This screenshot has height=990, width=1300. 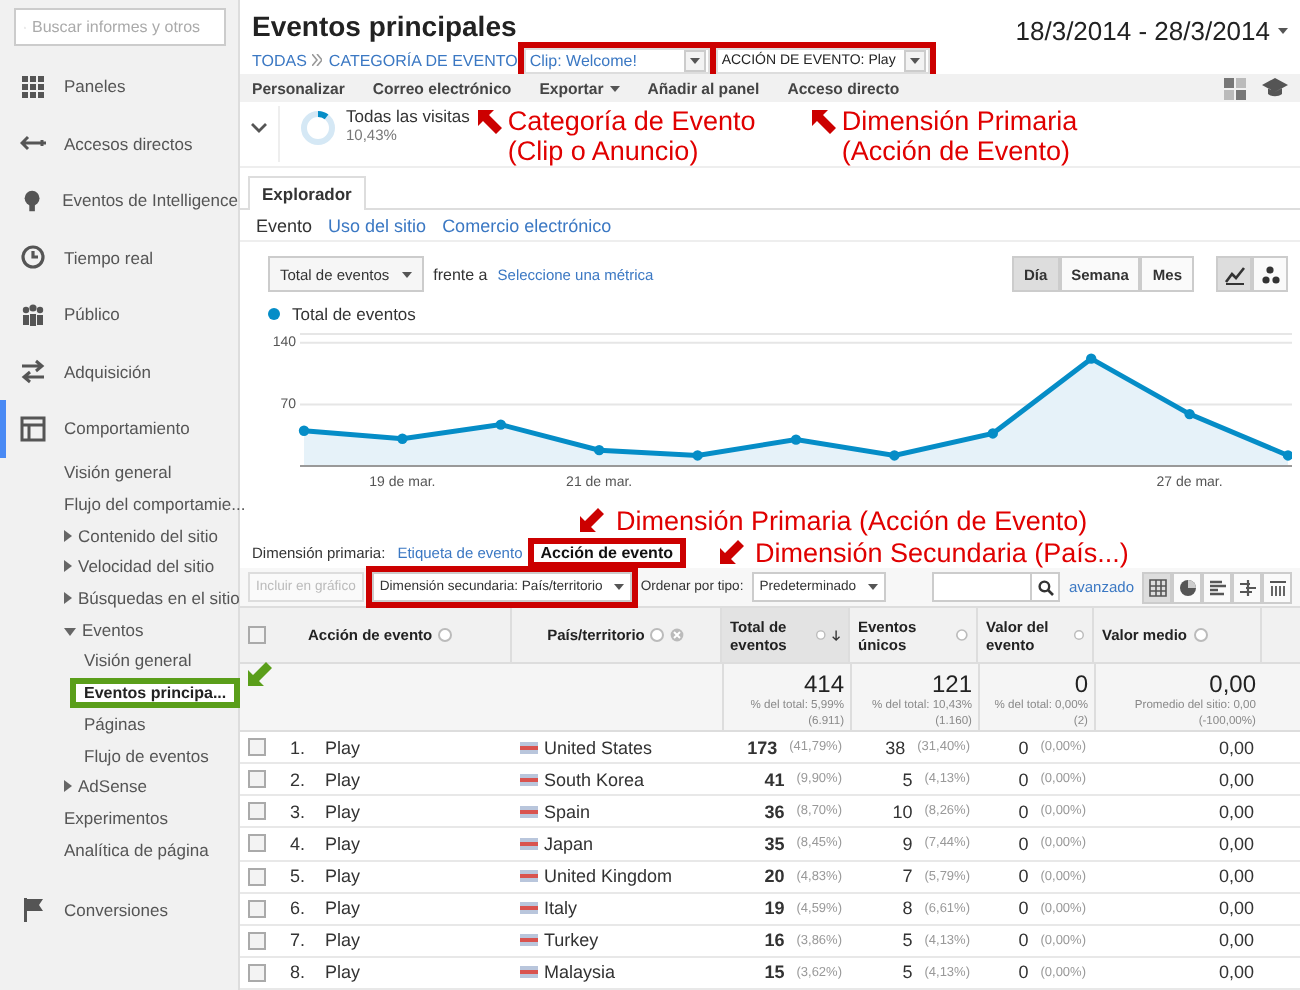 I want to click on row-number: 2., so click(x=298, y=779).